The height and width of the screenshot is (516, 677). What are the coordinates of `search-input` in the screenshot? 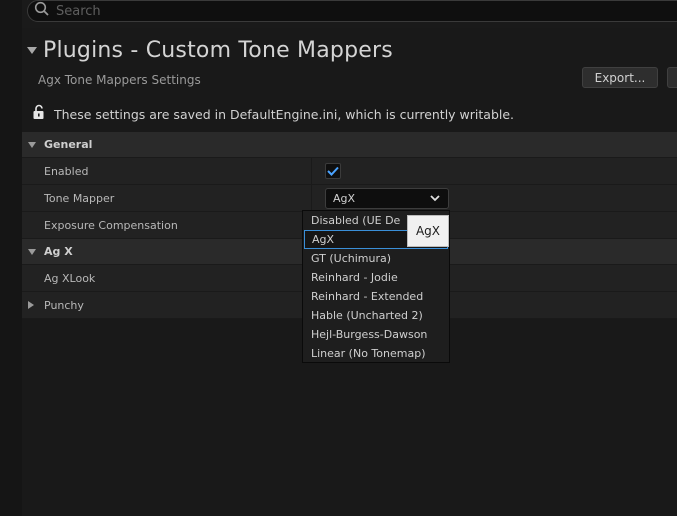 It's located at (306, 11).